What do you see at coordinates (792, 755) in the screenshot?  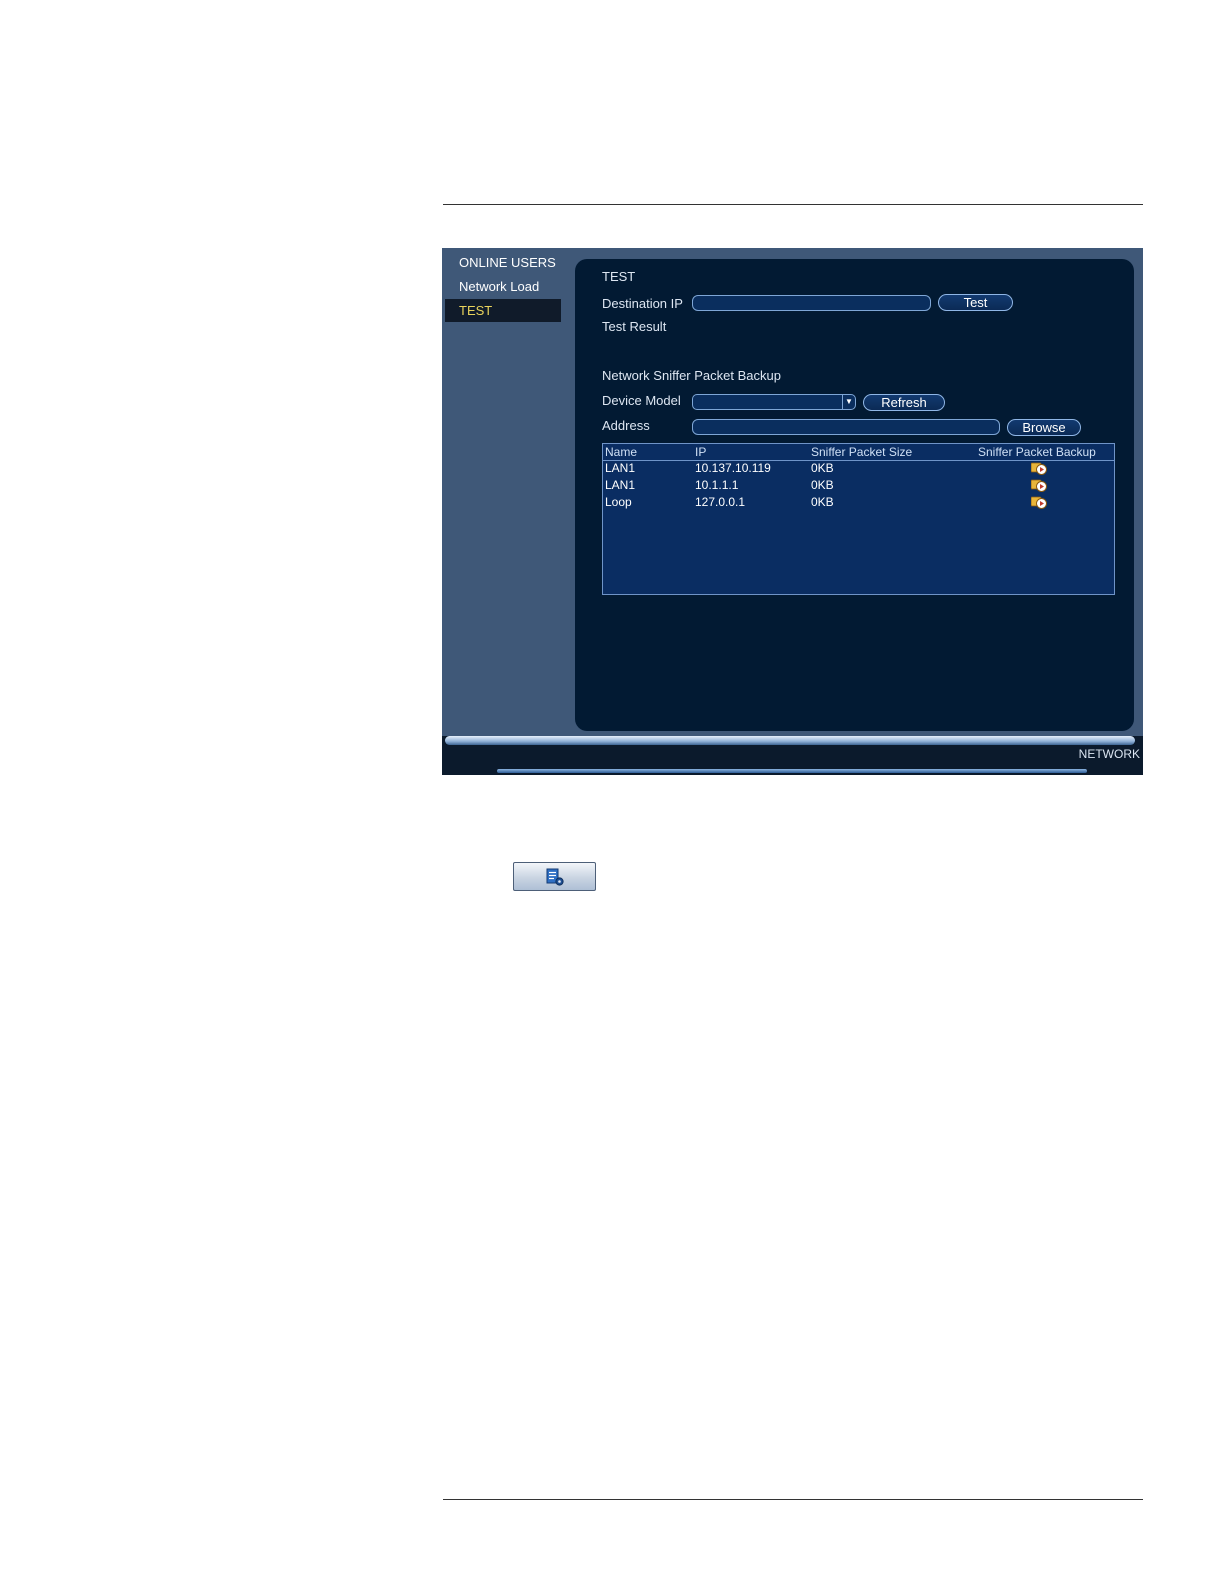 I see `footer-bar: NETWORK` at bounding box center [792, 755].